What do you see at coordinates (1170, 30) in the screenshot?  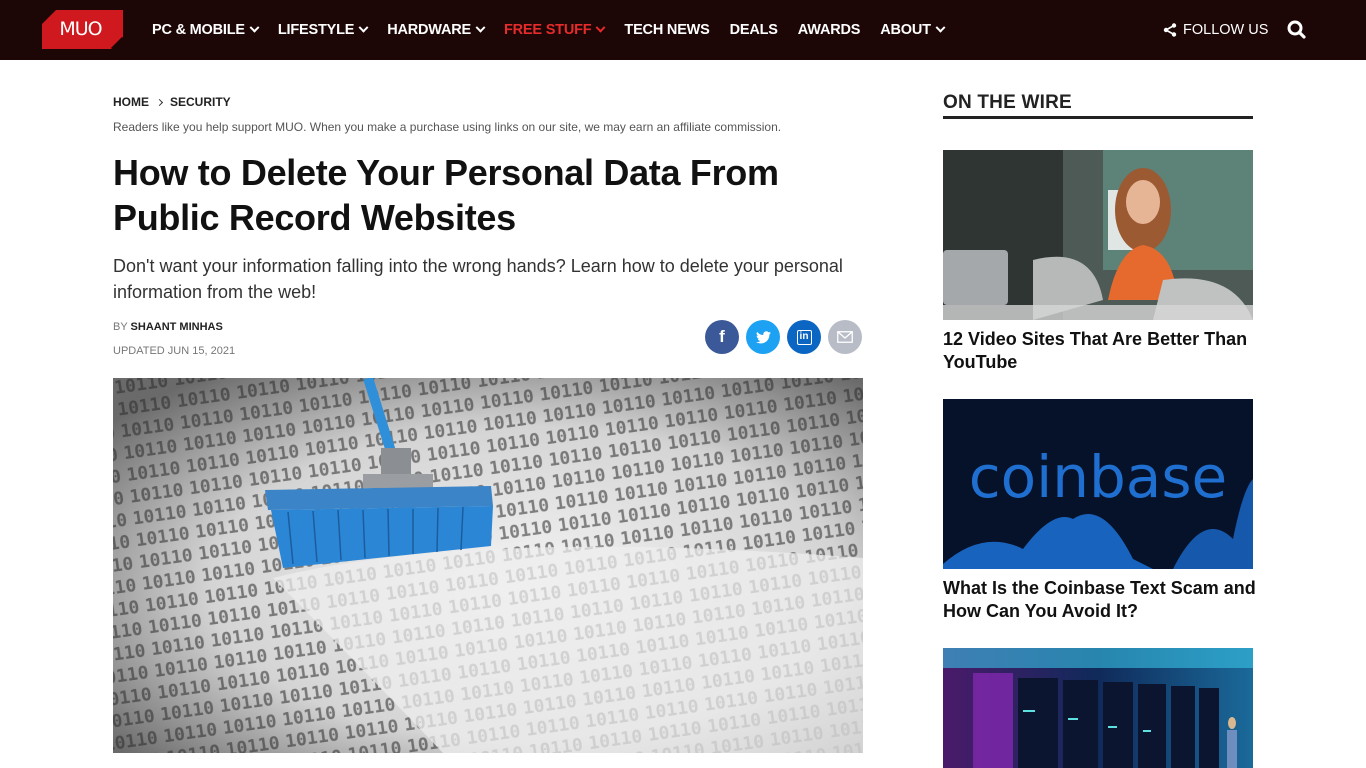 I see `share-icon` at bounding box center [1170, 30].